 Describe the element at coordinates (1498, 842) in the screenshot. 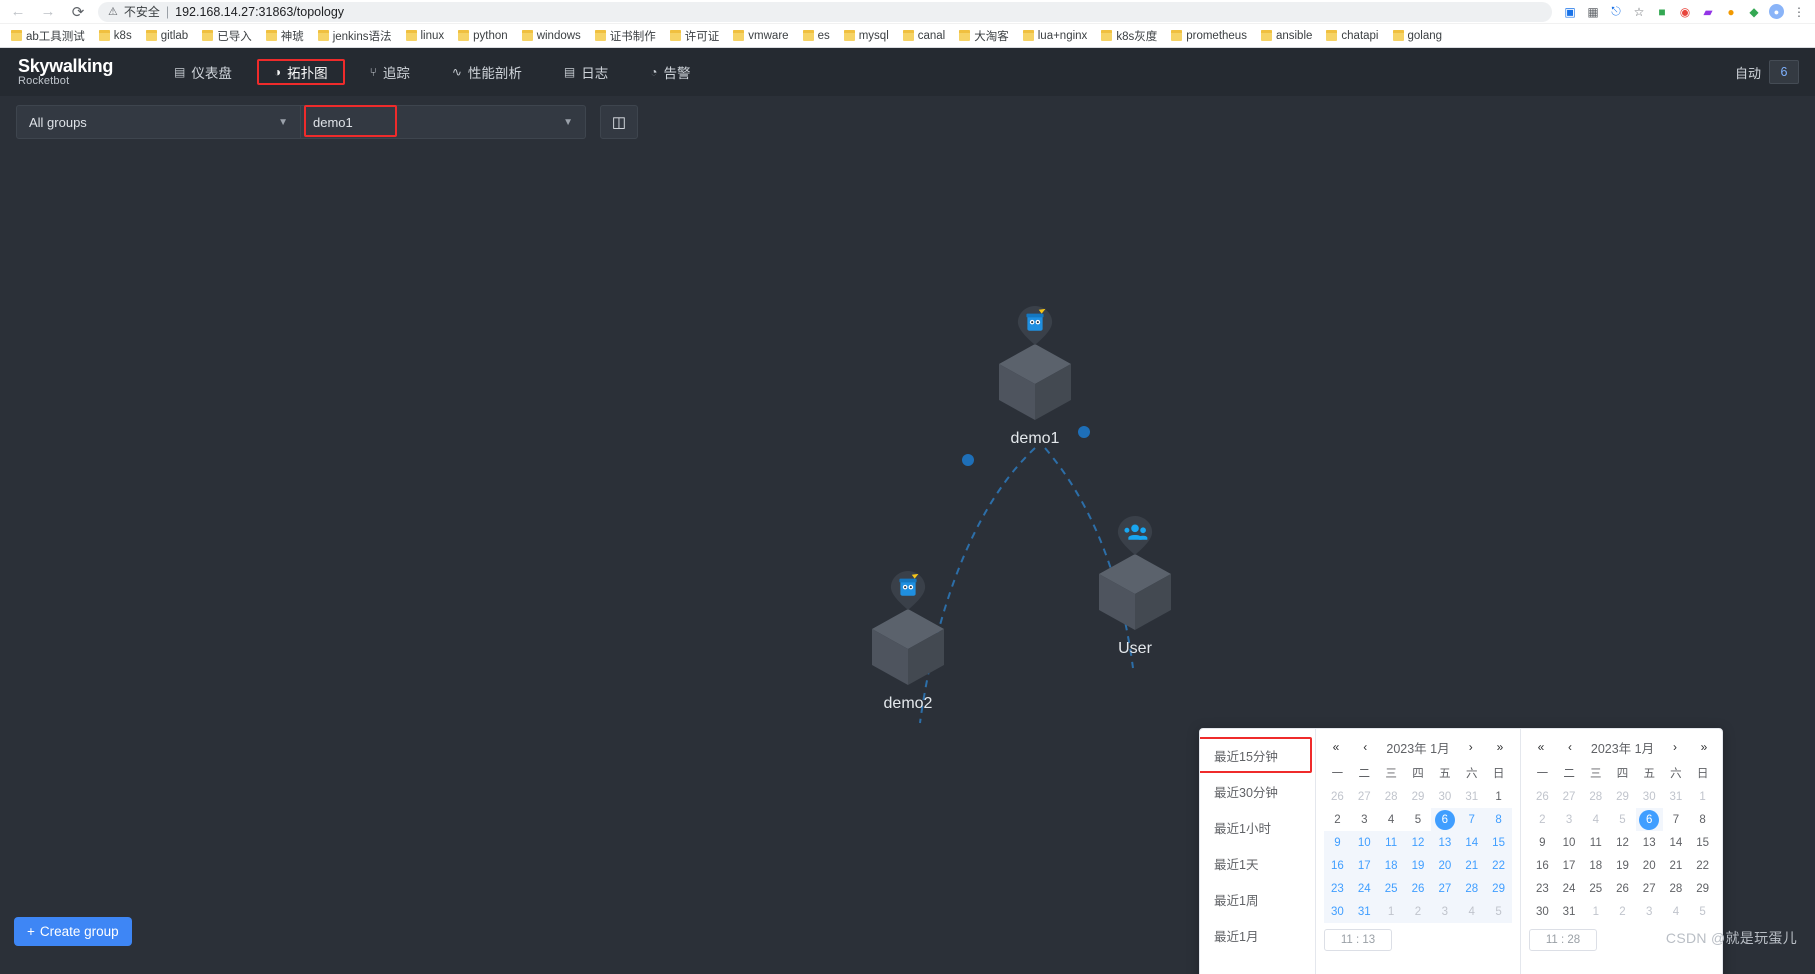

I see `calendar-day: 15` at that location.